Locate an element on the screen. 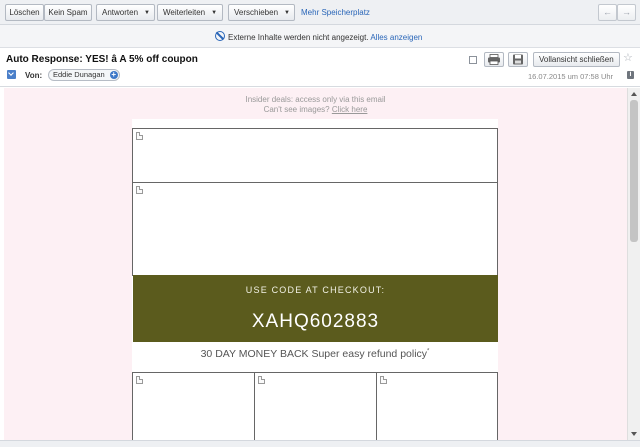  sender-name: Eddie Dunagan is located at coordinates (79, 74).